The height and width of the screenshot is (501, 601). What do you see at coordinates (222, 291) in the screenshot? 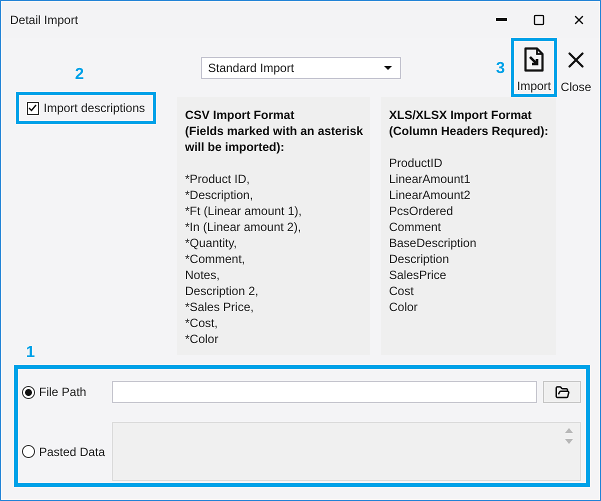
I see `field-name: Description 2,` at bounding box center [222, 291].